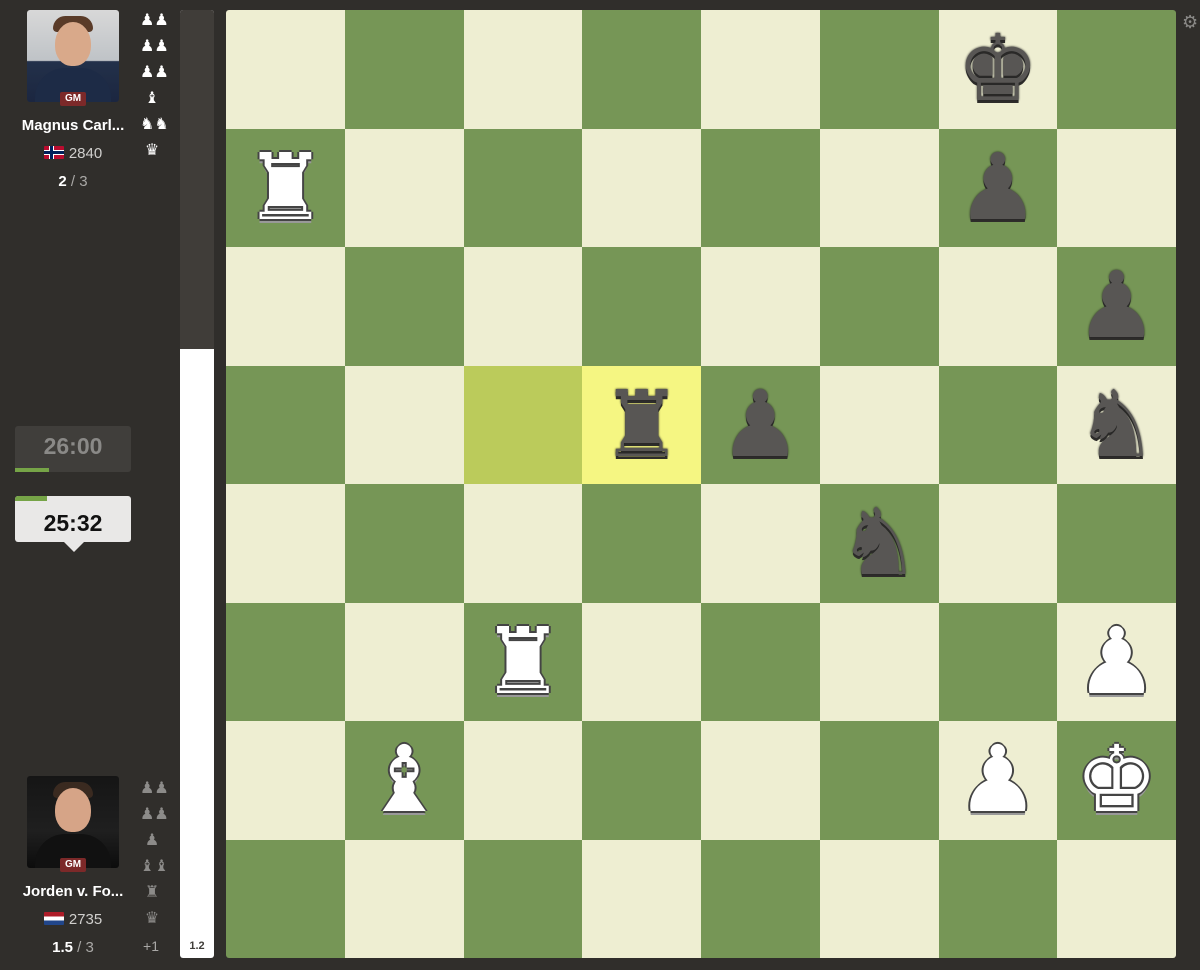 Image resolution: width=1200 pixels, height=970 pixels. What do you see at coordinates (879, 69) in the screenshot?
I see `square-f8` at bounding box center [879, 69].